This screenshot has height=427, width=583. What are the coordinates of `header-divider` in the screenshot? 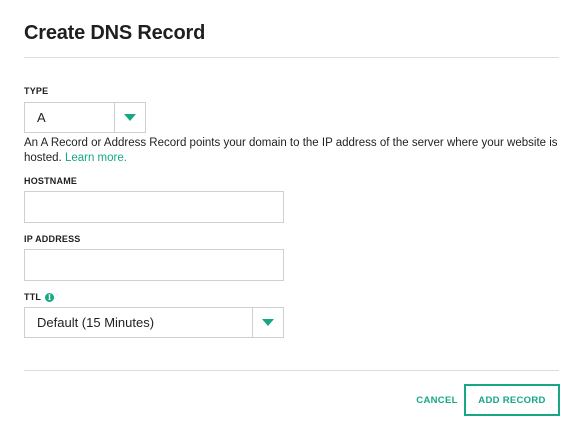 It's located at (291, 57).